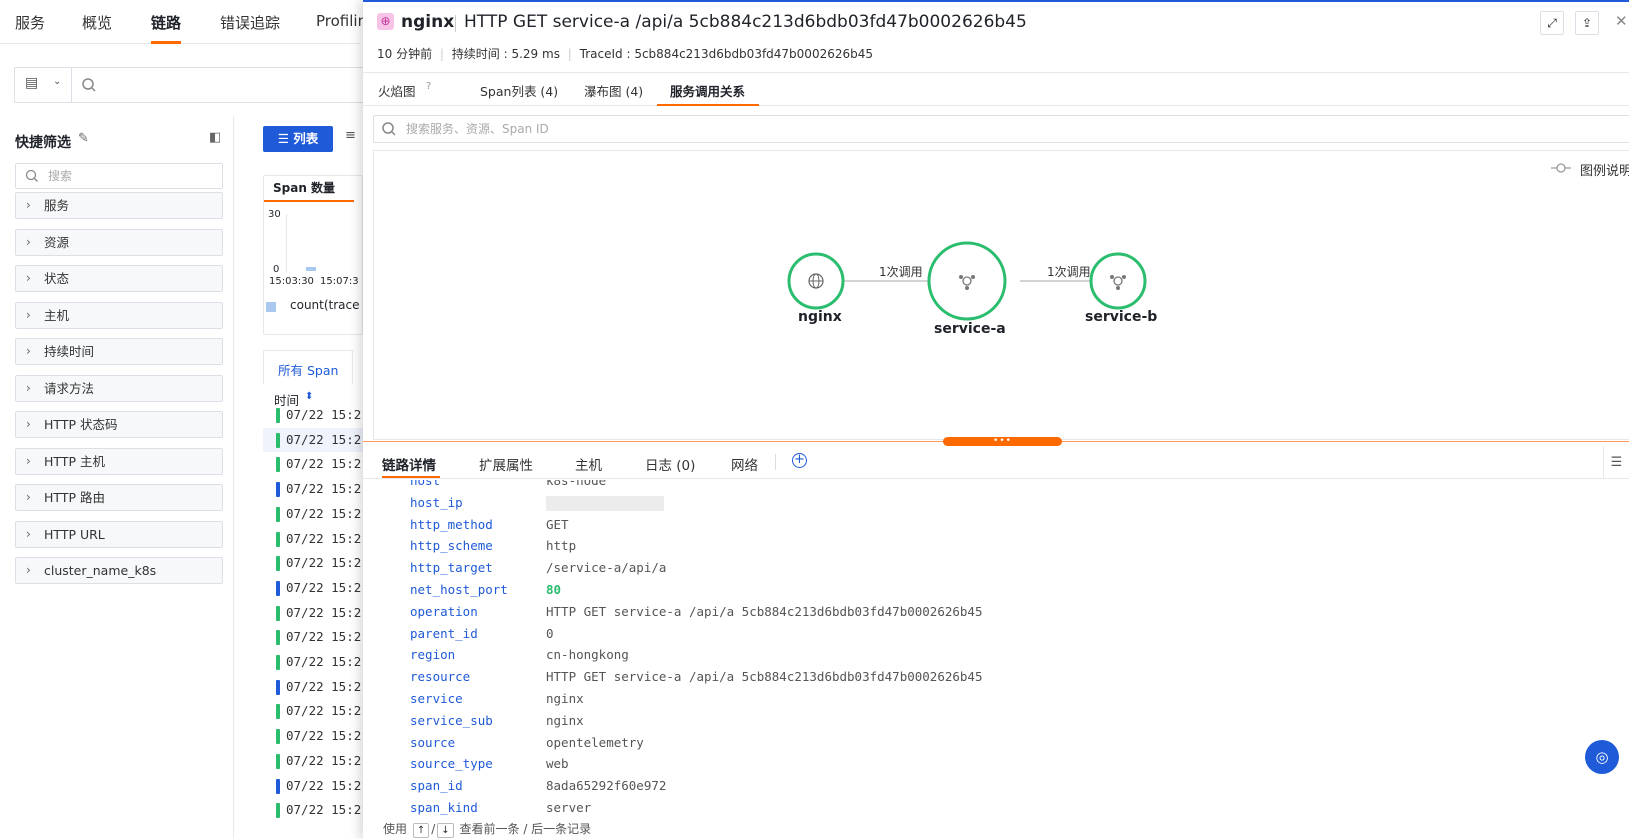 This screenshot has height=839, width=1629. What do you see at coordinates (441, 54) in the screenshot?
I see `meta-sep: |` at bounding box center [441, 54].